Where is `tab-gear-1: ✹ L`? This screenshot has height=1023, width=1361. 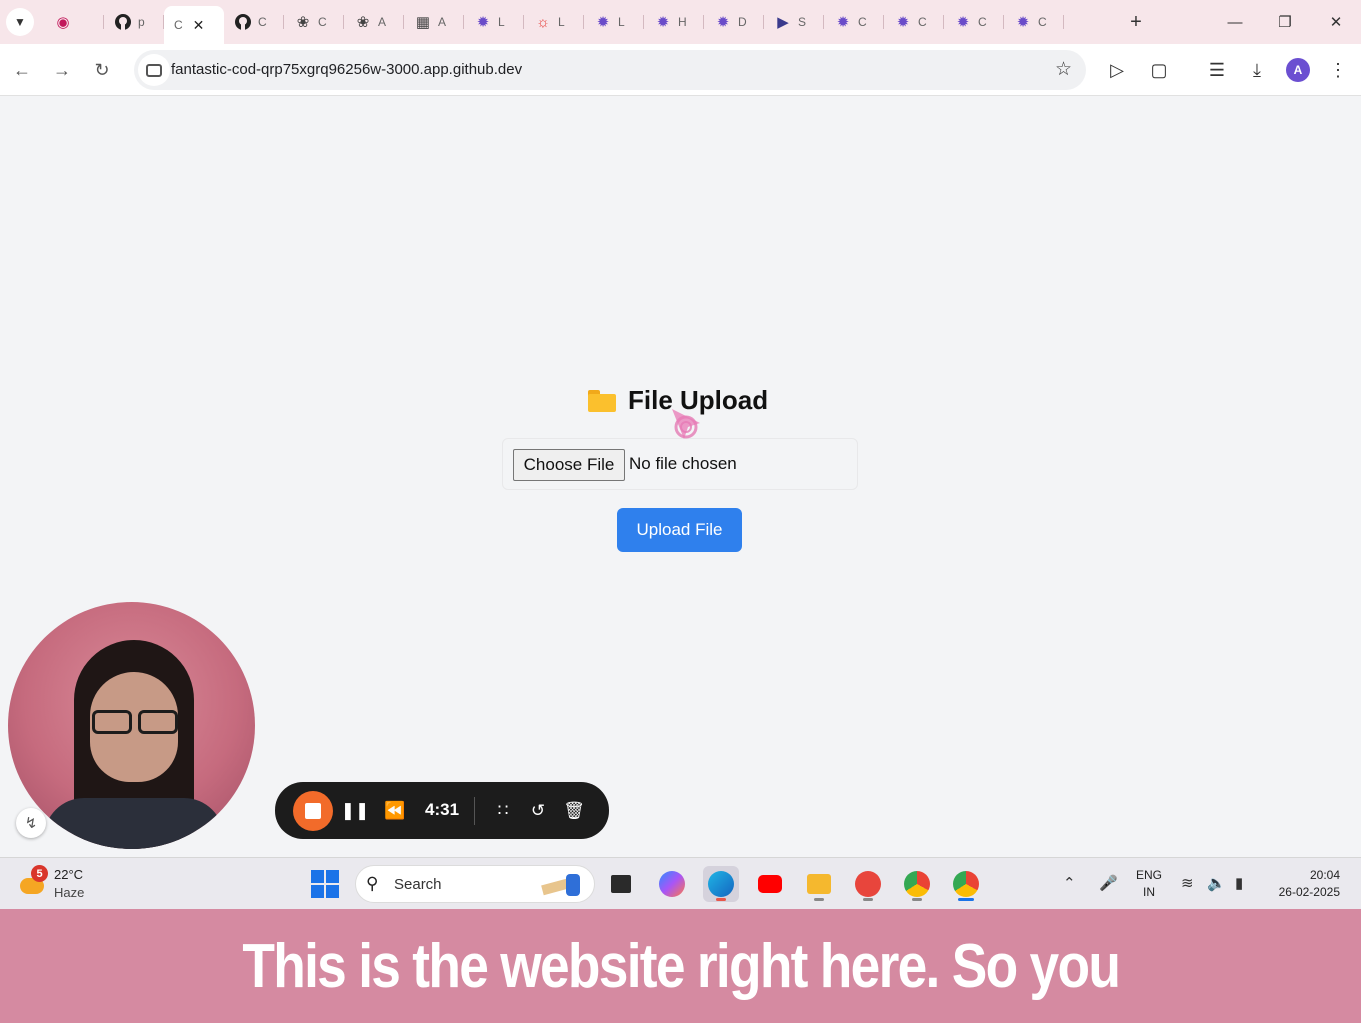 tab-gear-1: ✹ L is located at coordinates (494, 22).